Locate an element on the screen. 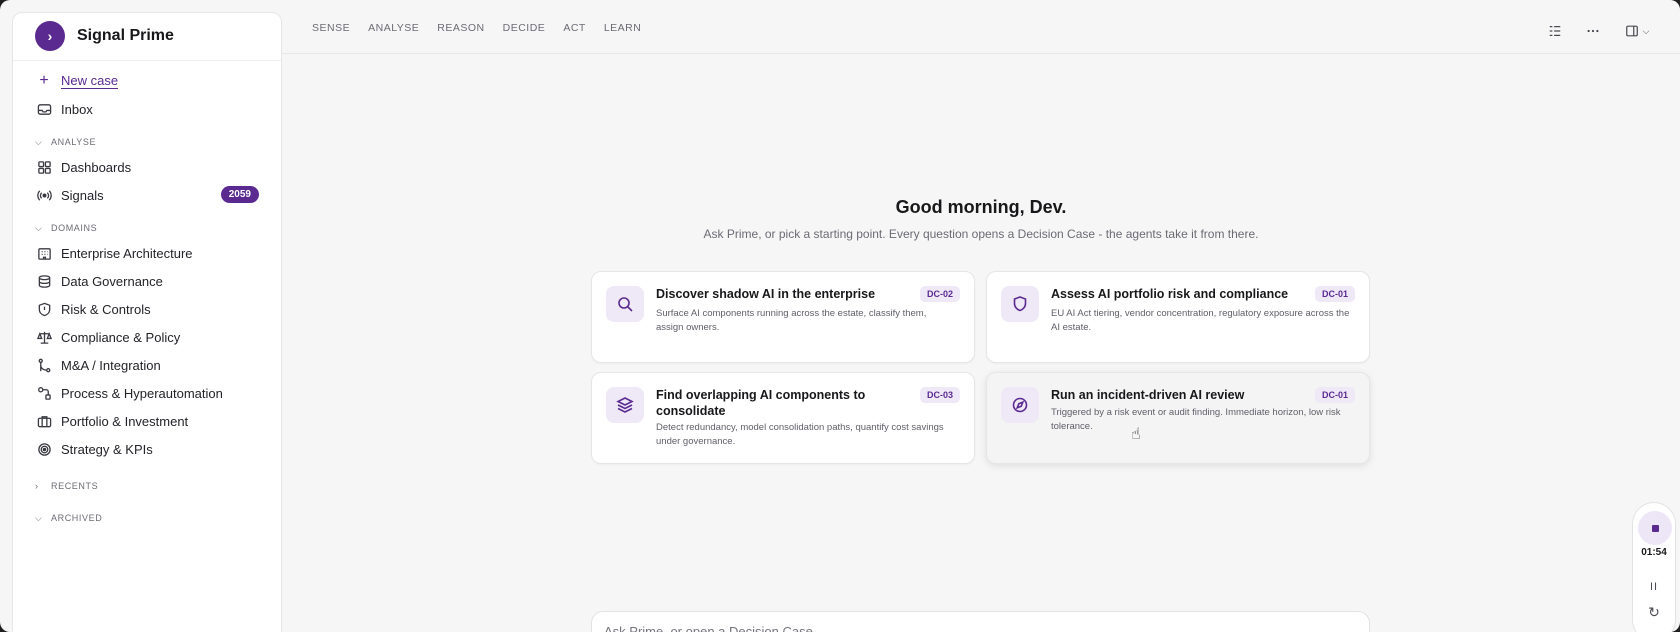 The height and width of the screenshot is (632, 1680). section-label: RECENTS is located at coordinates (75, 486).